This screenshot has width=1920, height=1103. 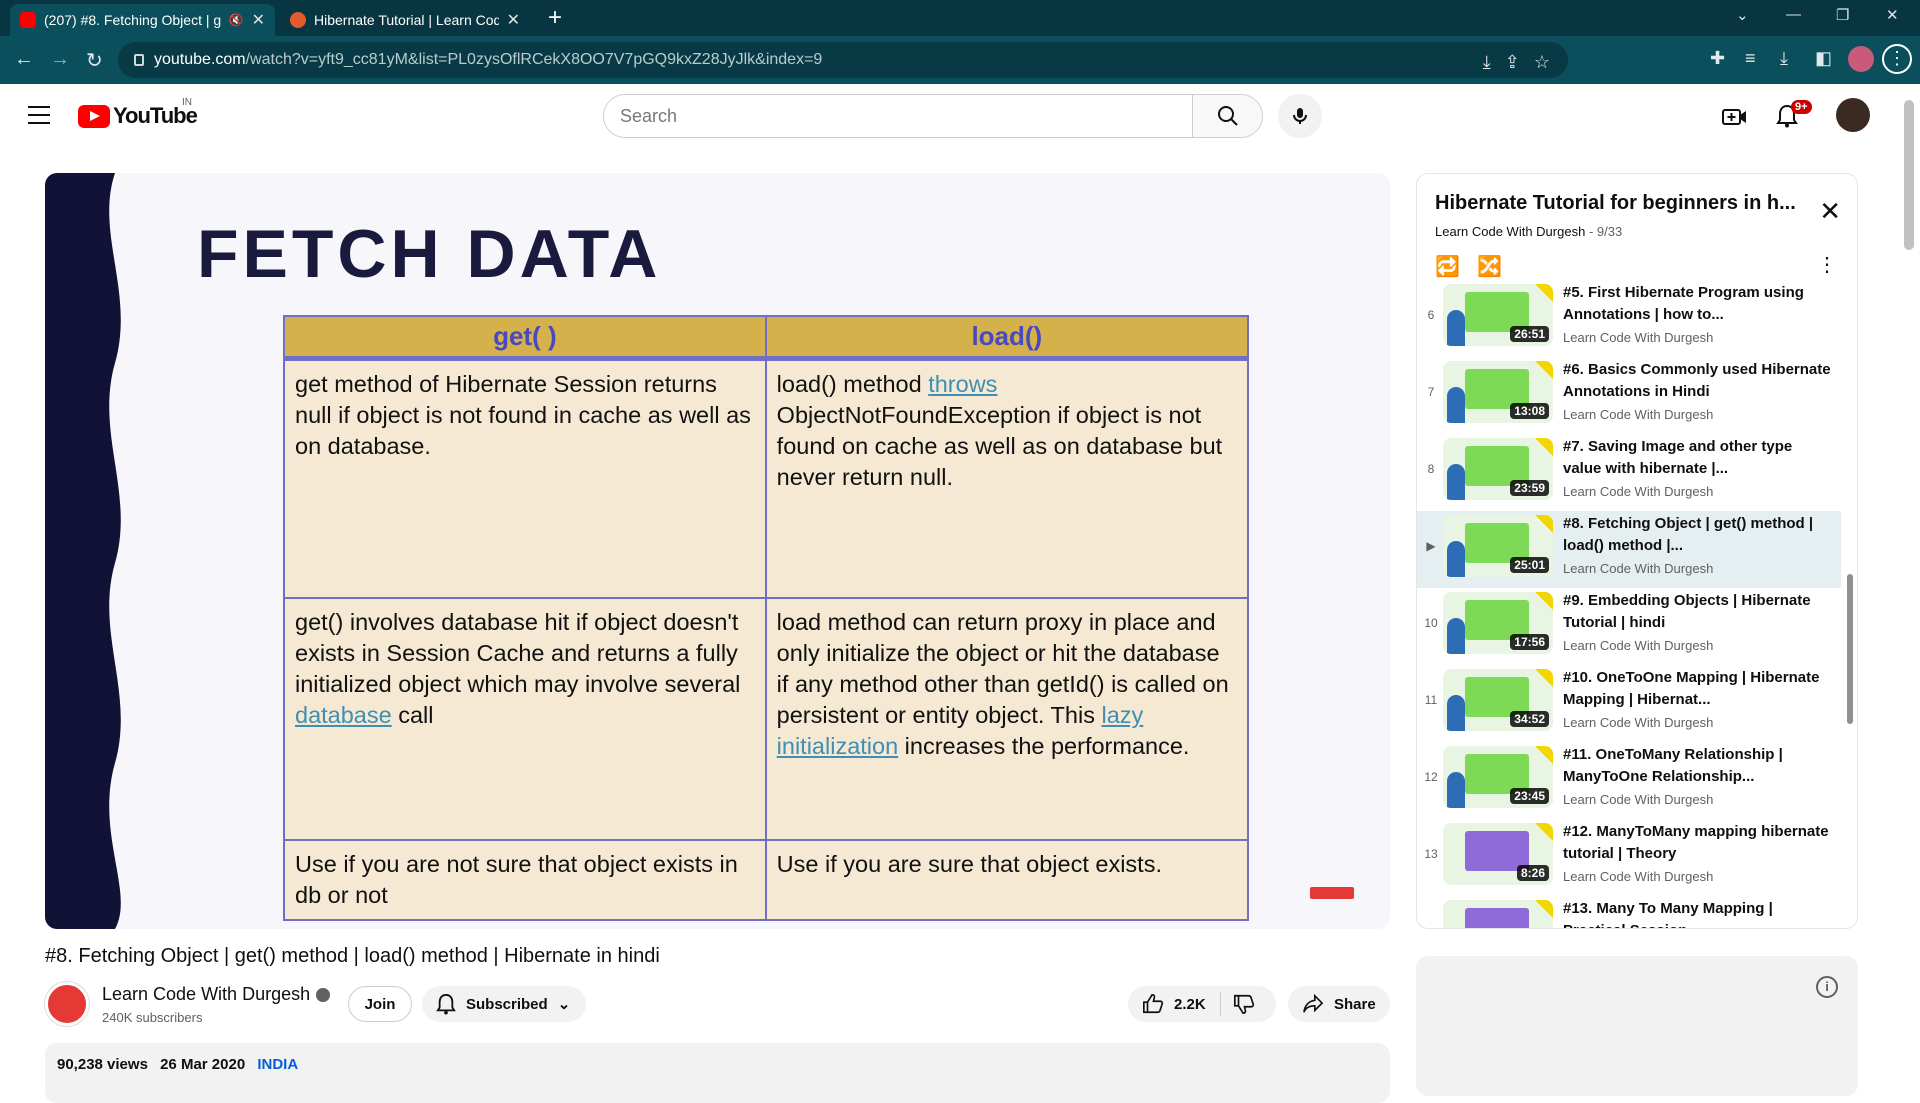 I want to click on channel-name: Learn Code With Durgesh, so click(x=216, y=994).